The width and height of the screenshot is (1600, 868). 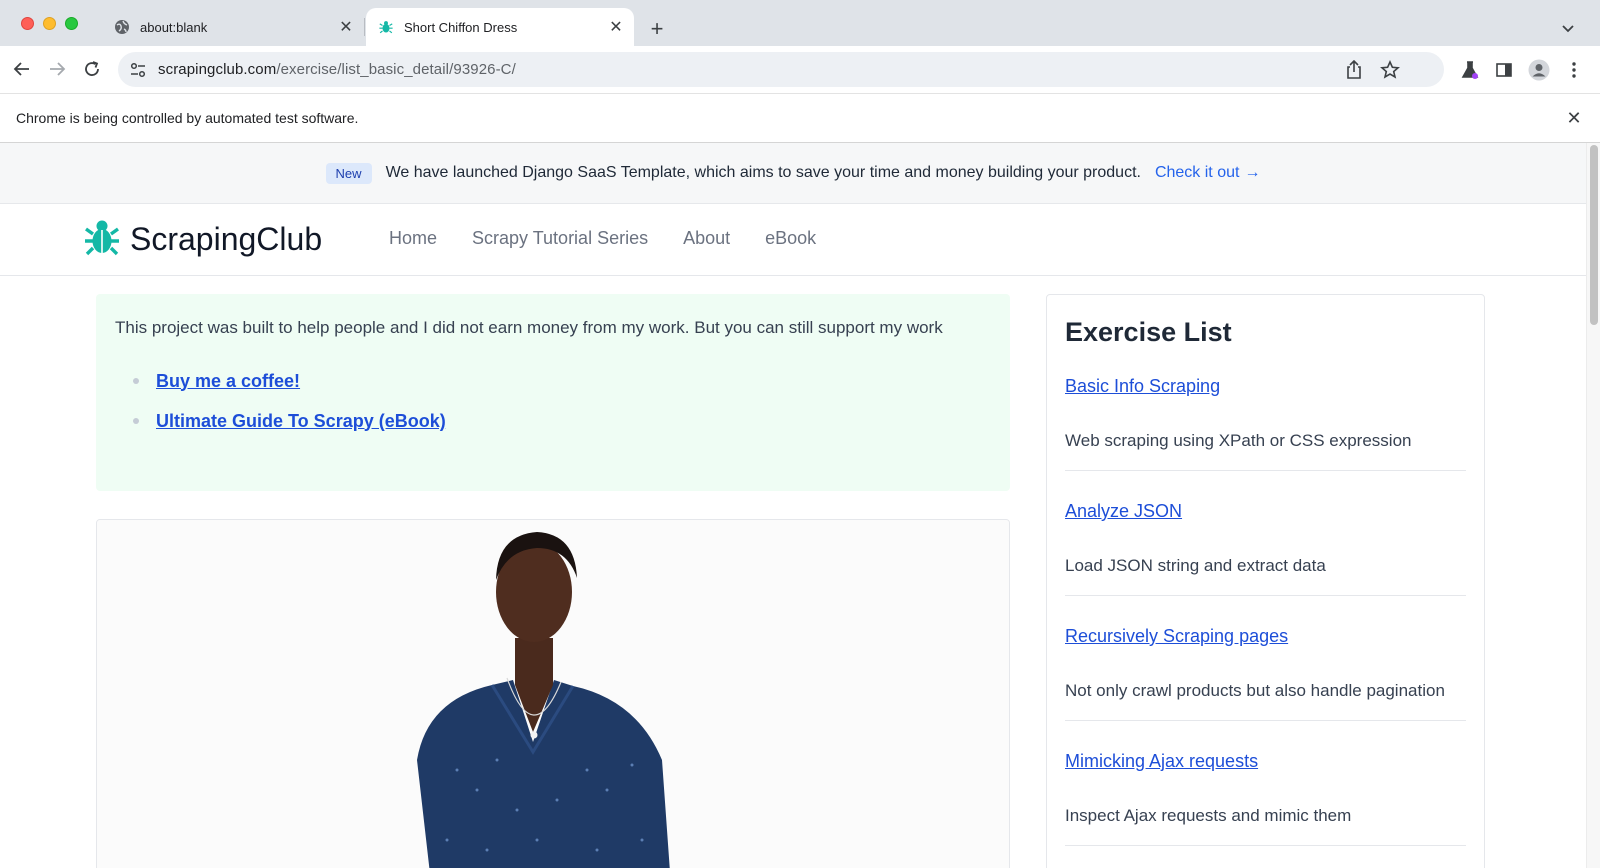 What do you see at coordinates (22, 69) in the screenshot?
I see `back-icon` at bounding box center [22, 69].